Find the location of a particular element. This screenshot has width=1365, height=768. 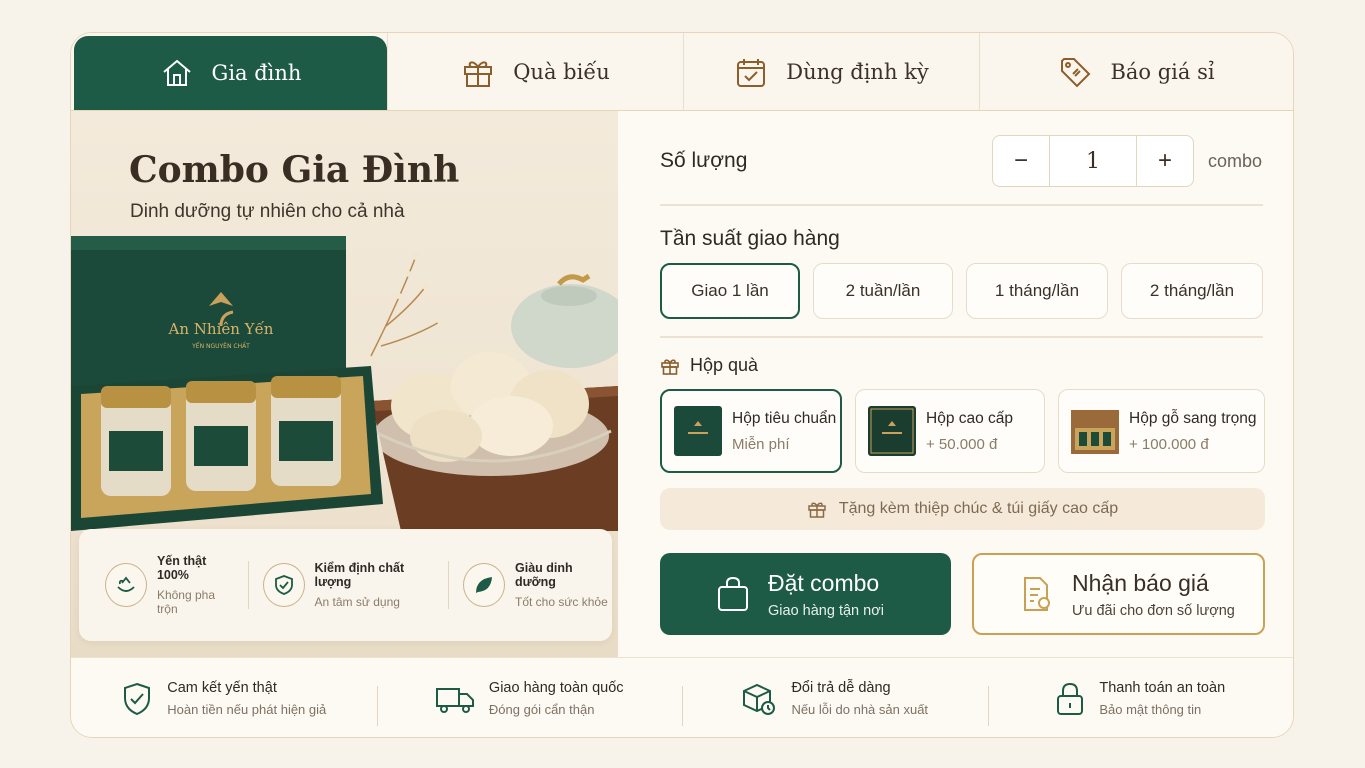

quantity-value: 1 is located at coordinates (1093, 161).